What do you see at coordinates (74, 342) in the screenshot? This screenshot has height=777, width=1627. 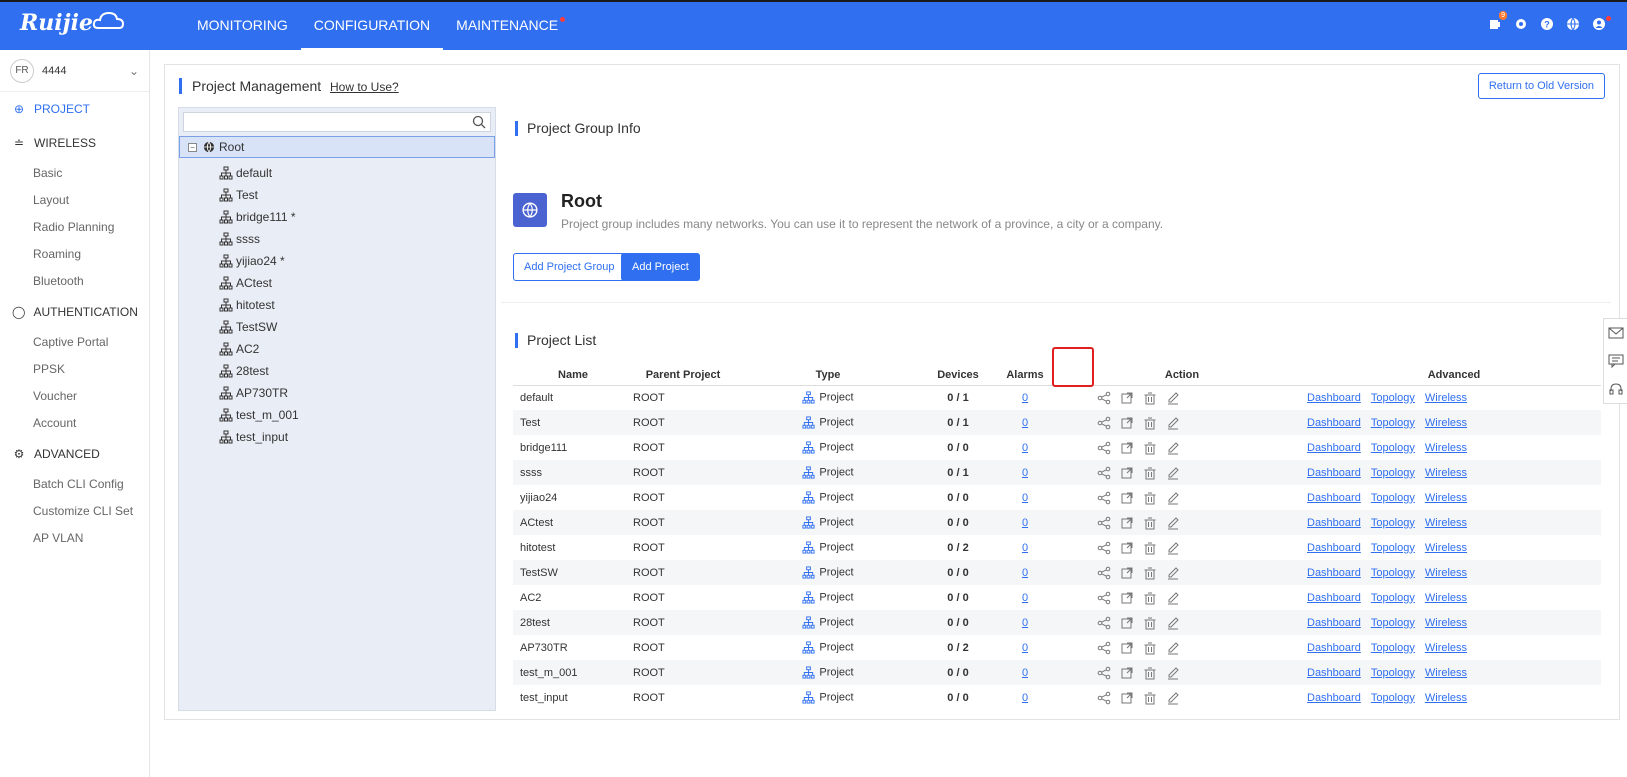 I see `sidebar-subitem-captive-portal: Captive Portal` at bounding box center [74, 342].